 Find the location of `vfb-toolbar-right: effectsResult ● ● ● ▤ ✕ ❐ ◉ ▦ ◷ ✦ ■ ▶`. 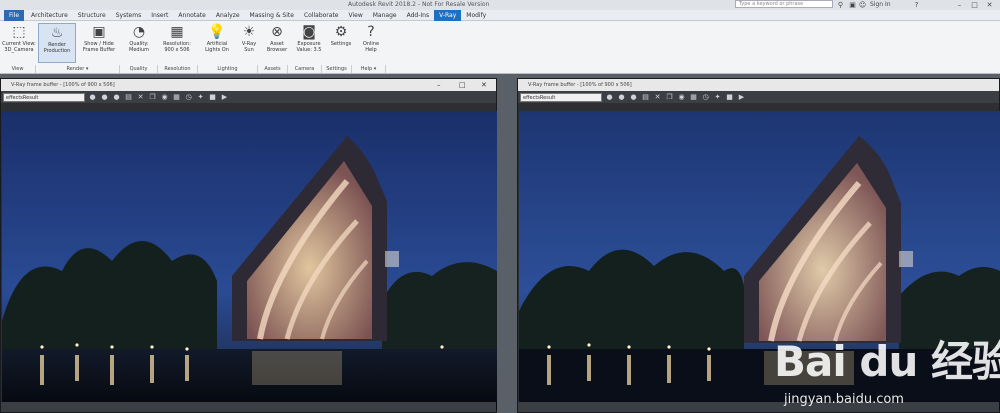

vfb-toolbar-right: effectsResult ● ● ● ▤ ✕ ❐ ◉ ▦ ◷ ✦ ■ ▶ is located at coordinates (758, 97).